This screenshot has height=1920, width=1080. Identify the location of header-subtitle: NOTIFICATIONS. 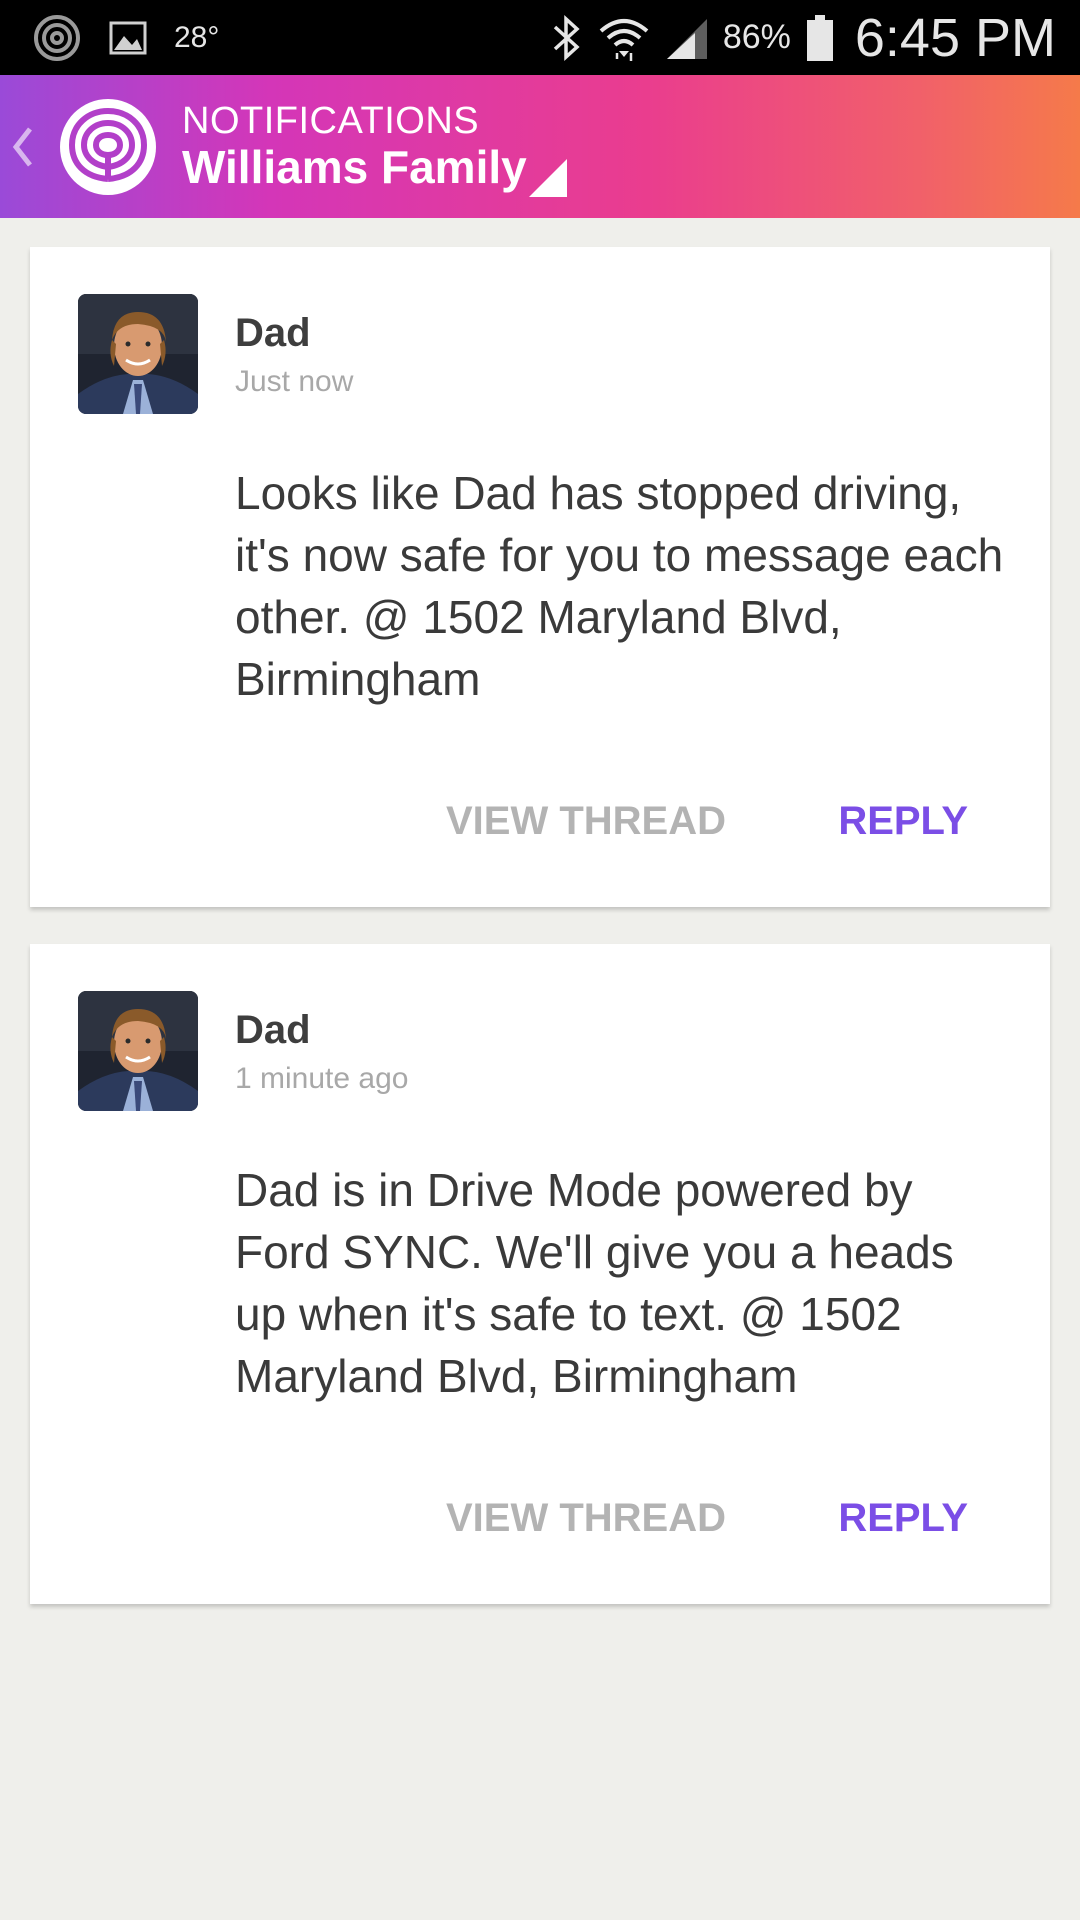
(331, 120).